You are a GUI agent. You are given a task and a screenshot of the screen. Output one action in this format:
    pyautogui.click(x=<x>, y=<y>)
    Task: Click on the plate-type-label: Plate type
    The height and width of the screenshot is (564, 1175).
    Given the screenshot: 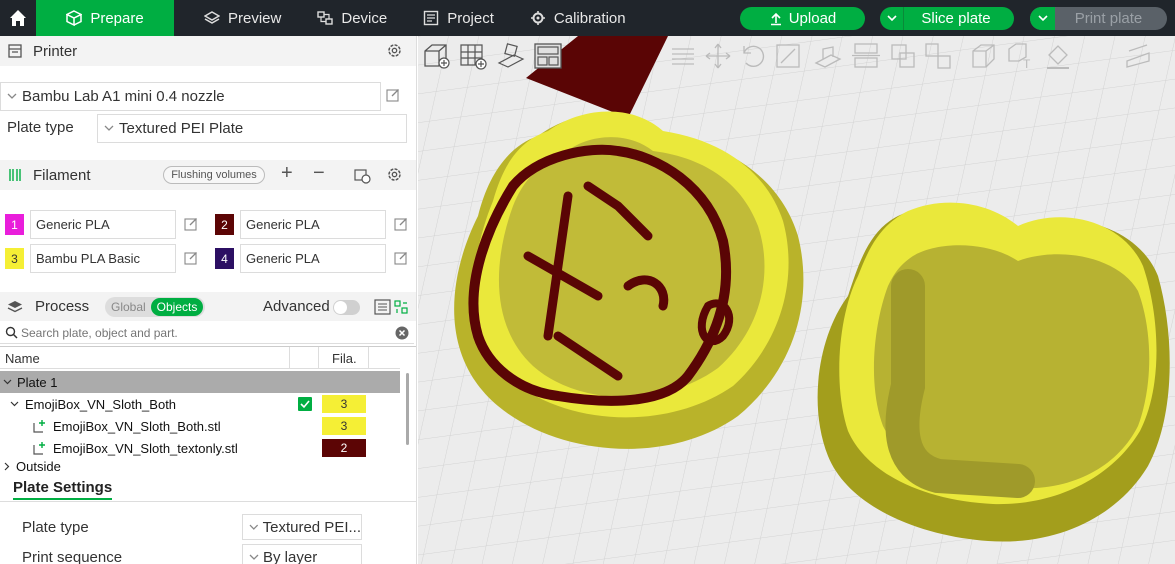 What is the action you would take?
    pyautogui.click(x=40, y=127)
    